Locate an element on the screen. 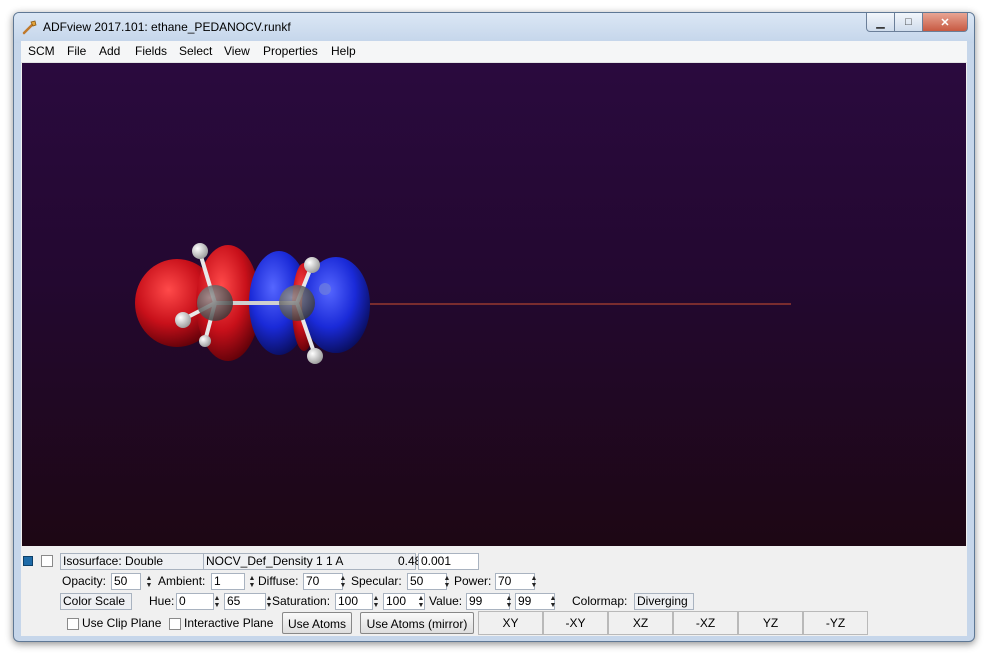  use-clip-plane-label: Use Clip Plane is located at coordinates (121, 623).